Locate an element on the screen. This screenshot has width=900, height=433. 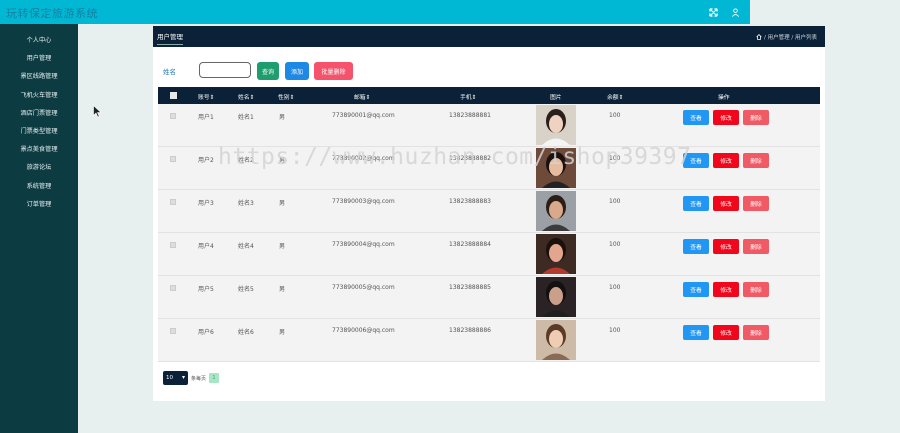
header-image: 图片 is located at coordinates (556, 98).